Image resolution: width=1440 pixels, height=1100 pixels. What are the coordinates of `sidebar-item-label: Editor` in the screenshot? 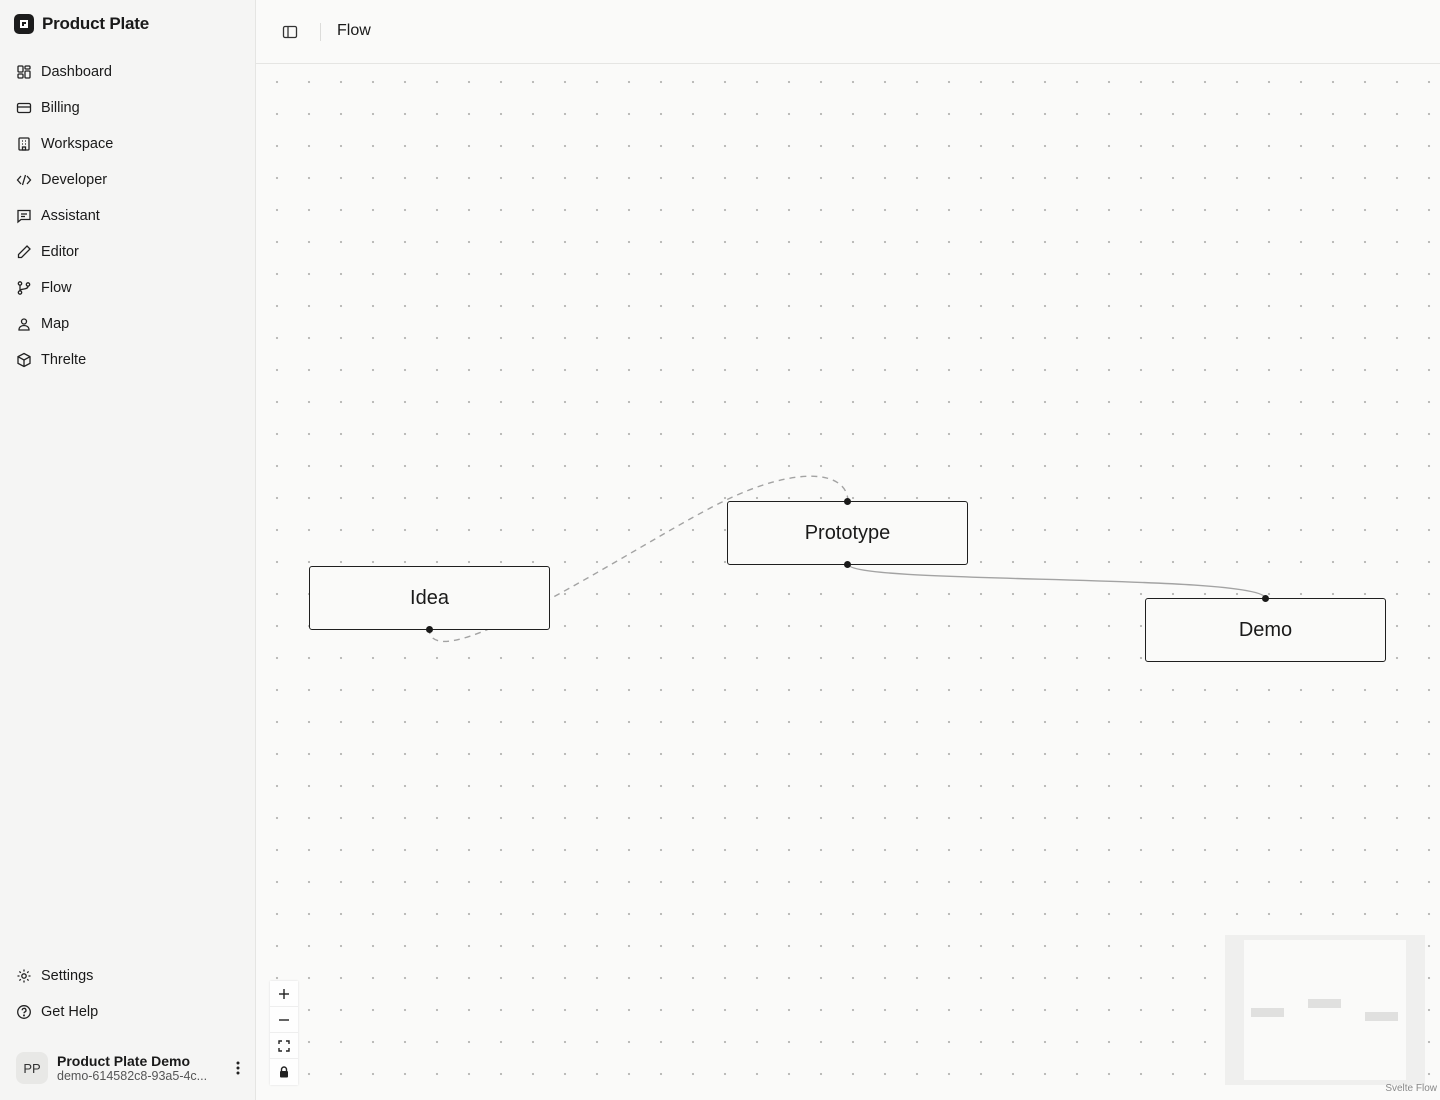 It's located at (60, 252).